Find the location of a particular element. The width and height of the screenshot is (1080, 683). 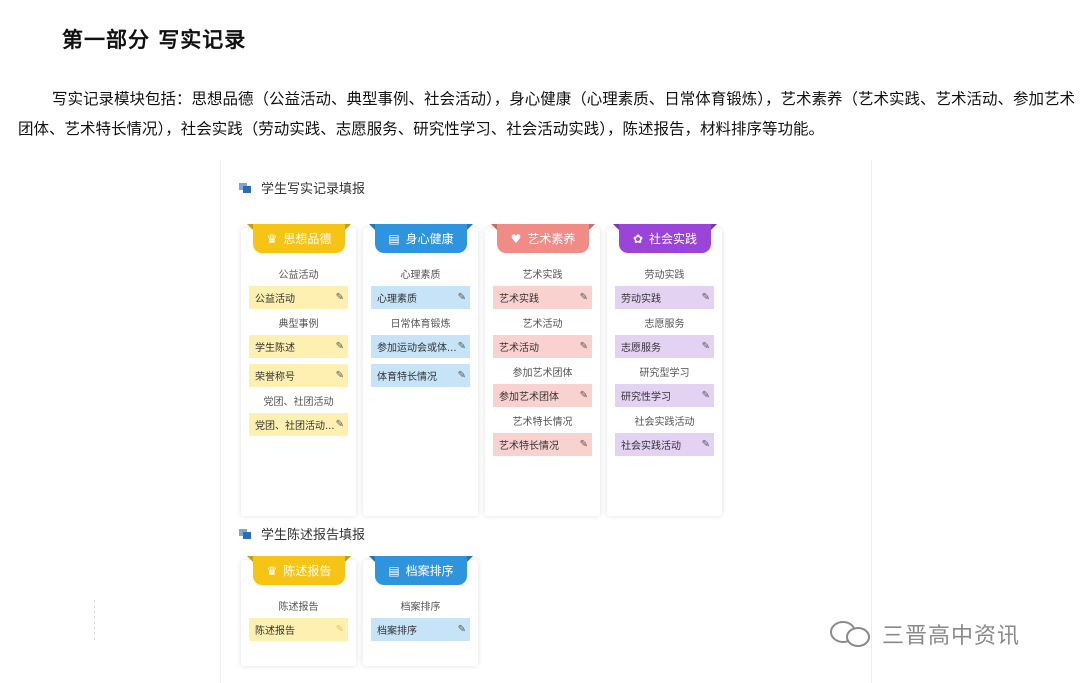

card-title: 陈述报告 is located at coordinates (307, 571).